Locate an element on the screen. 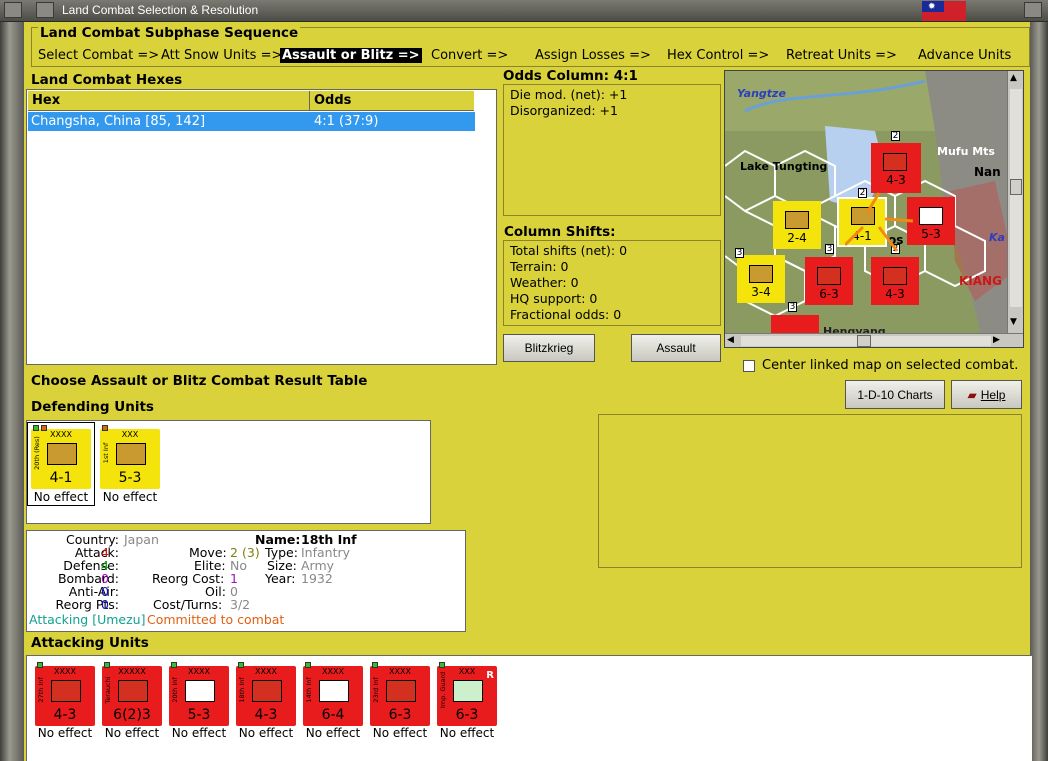  odds-title: Odds Column: 4:1 is located at coordinates (570, 76).